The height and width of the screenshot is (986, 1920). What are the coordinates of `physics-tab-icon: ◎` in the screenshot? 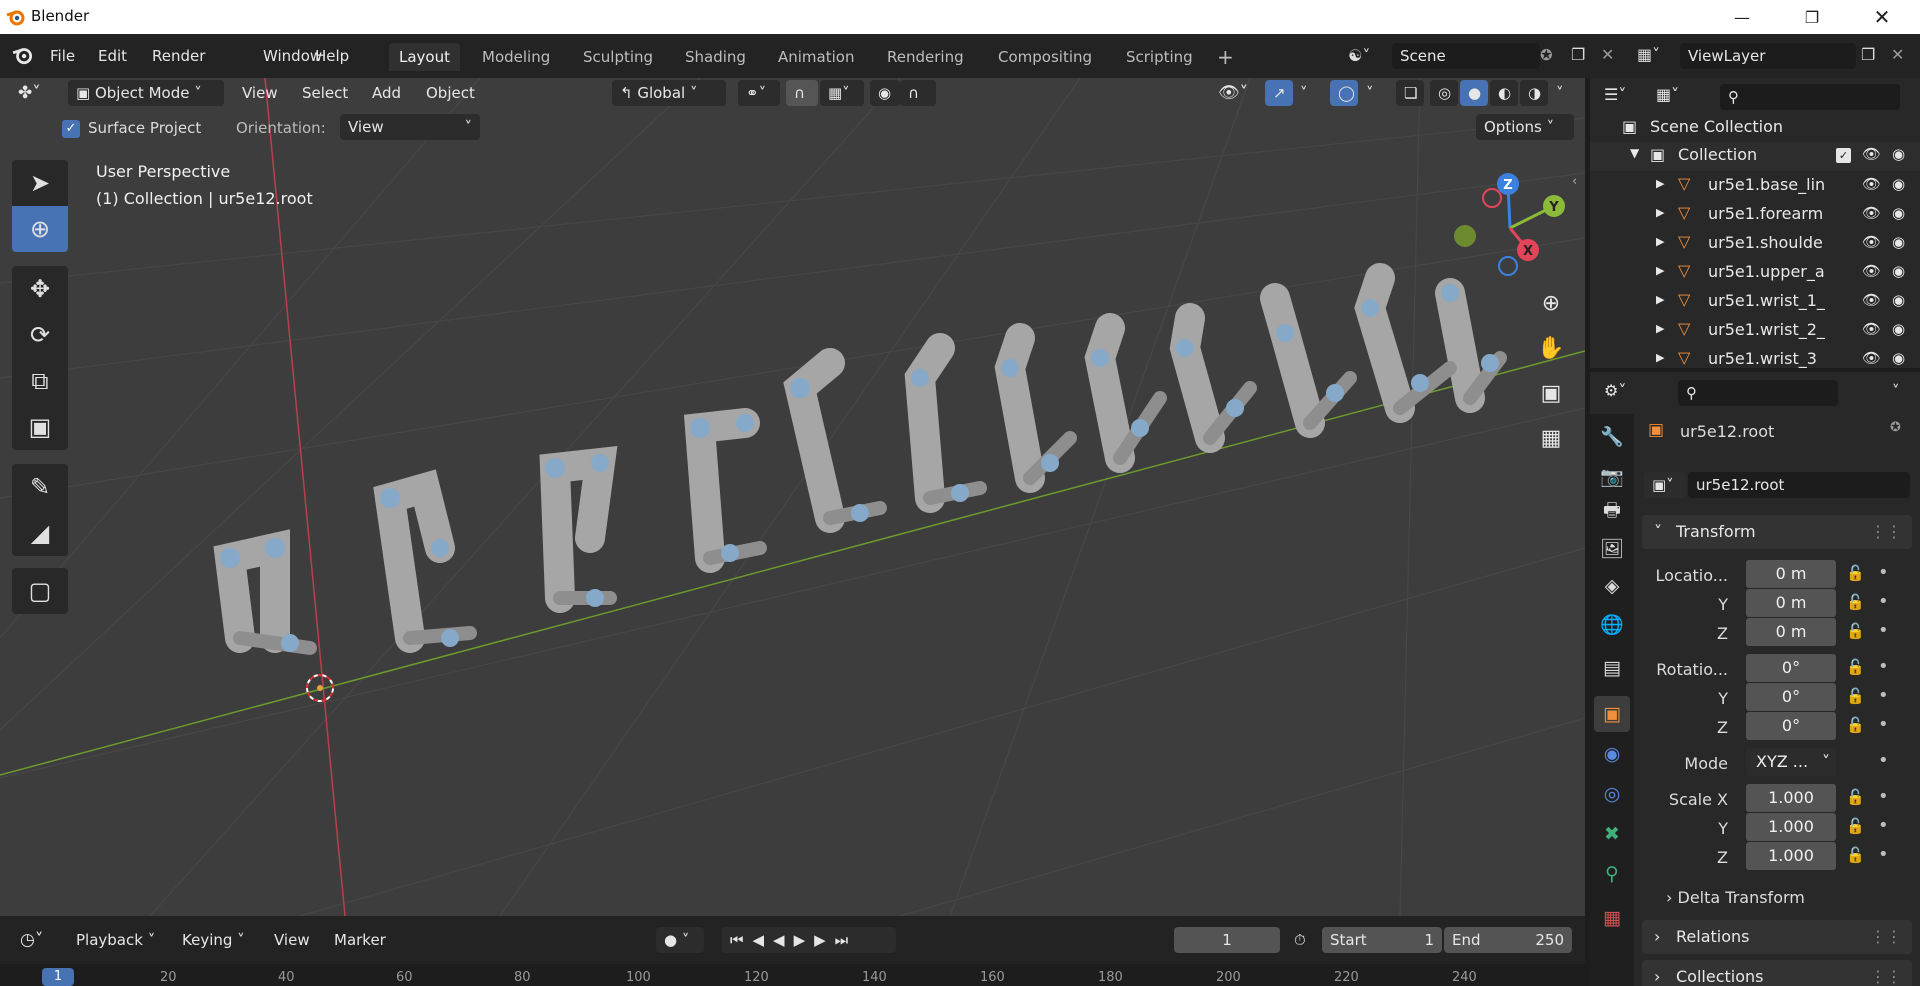 It's located at (1612, 794).